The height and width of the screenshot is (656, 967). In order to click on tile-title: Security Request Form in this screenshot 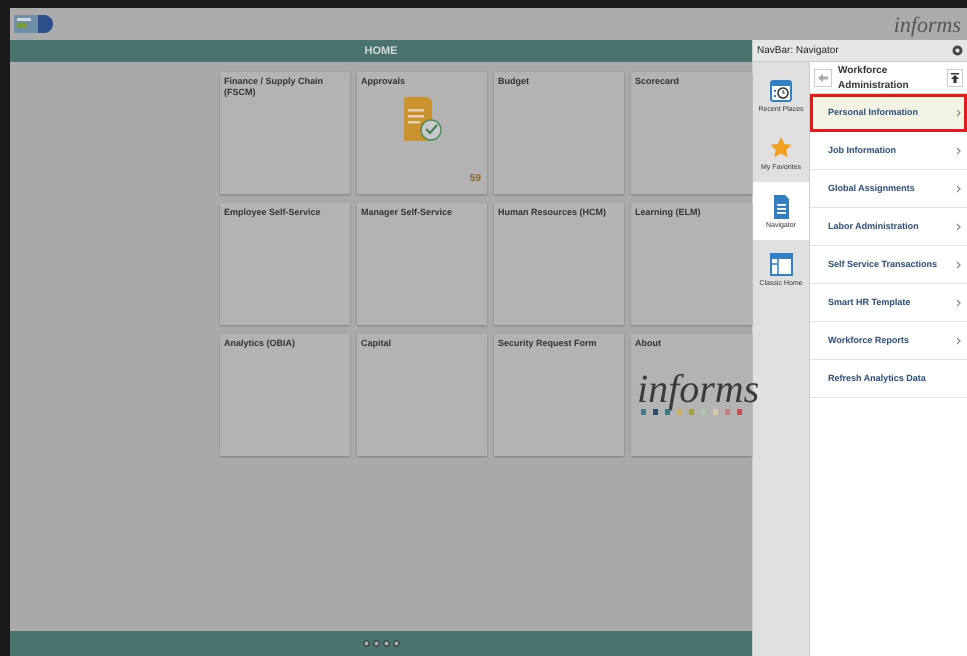, I will do `click(548, 344)`.